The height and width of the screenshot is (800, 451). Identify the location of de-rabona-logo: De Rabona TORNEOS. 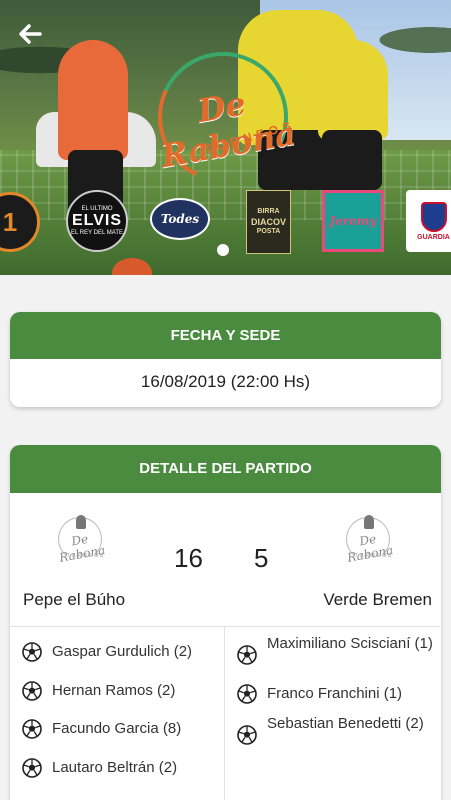
(224, 117).